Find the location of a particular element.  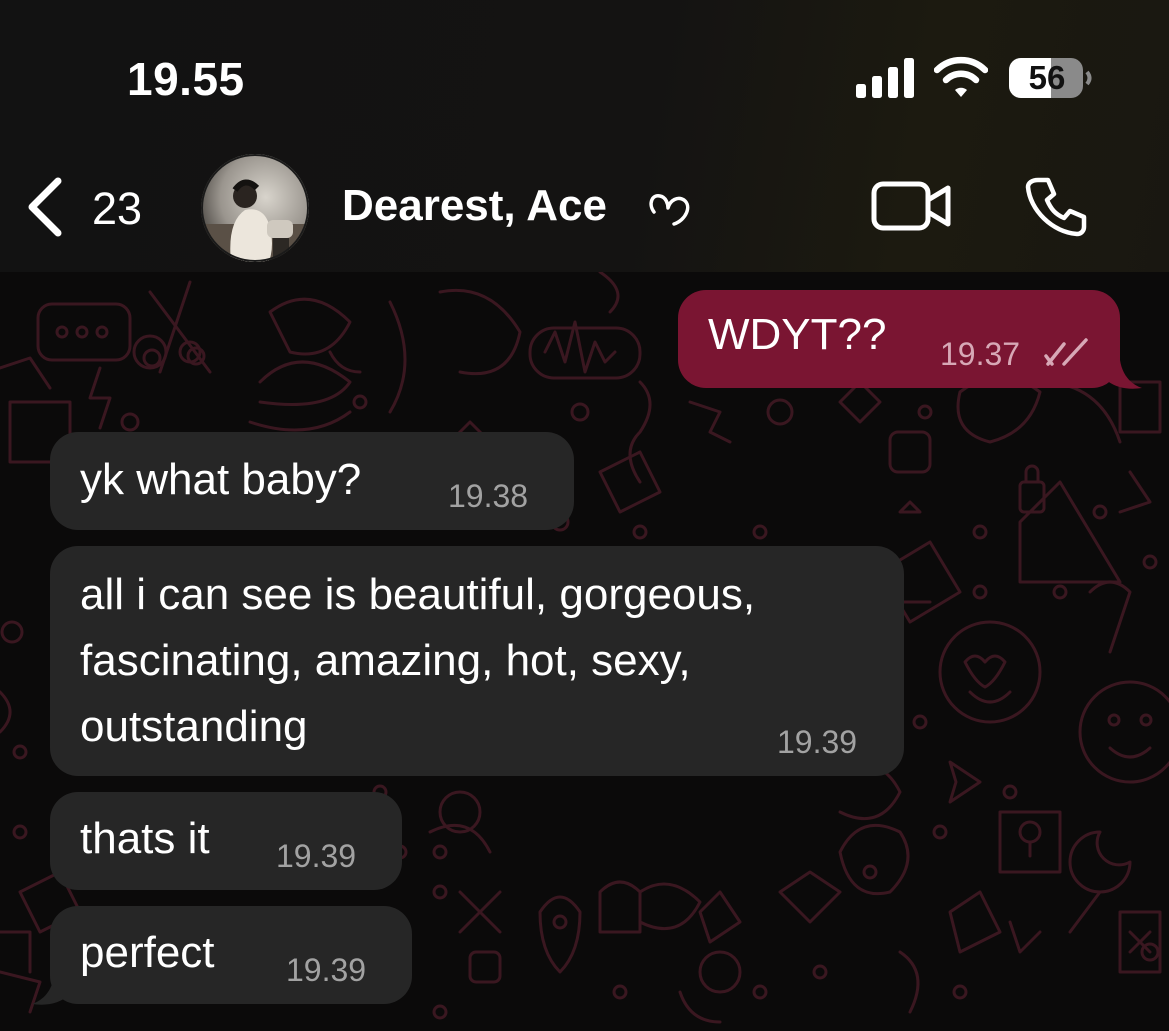

phone-icon is located at coordinates (1056, 206).